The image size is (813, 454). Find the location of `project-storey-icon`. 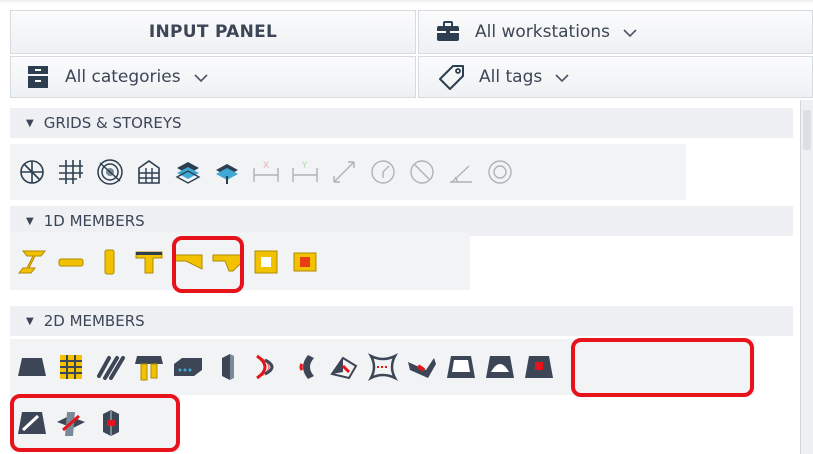

project-storey-icon is located at coordinates (227, 172).